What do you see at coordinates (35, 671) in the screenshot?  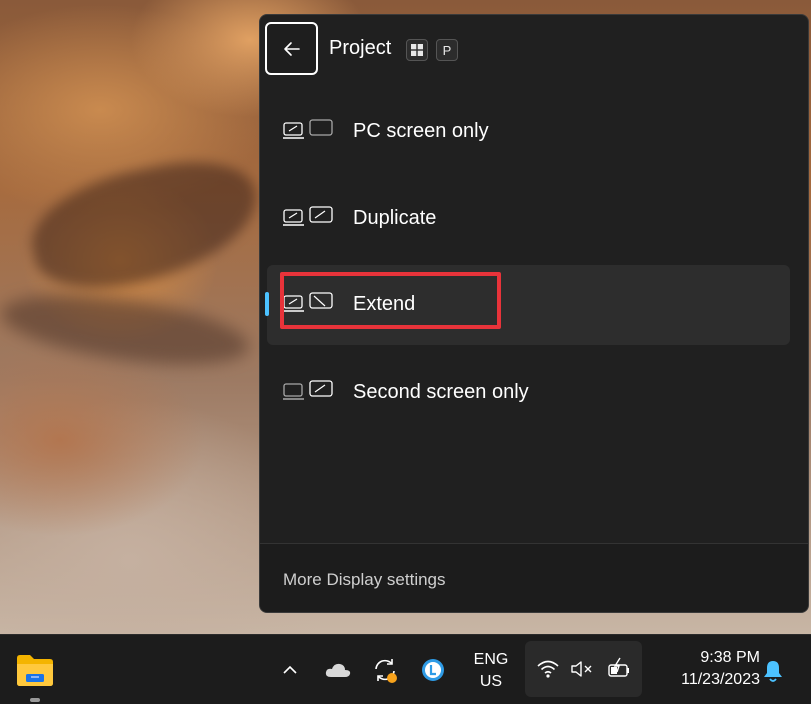 I see `file-explorer-icon` at bounding box center [35, 671].